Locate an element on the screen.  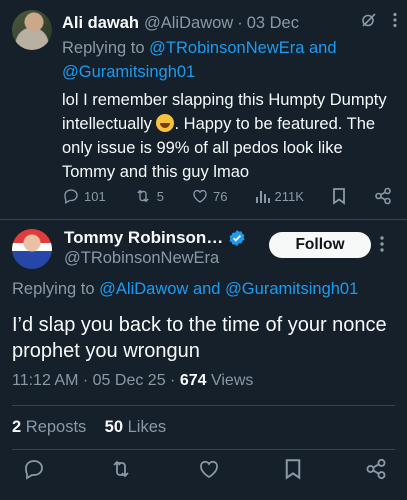
like-button: 76 is located at coordinates (209, 196).